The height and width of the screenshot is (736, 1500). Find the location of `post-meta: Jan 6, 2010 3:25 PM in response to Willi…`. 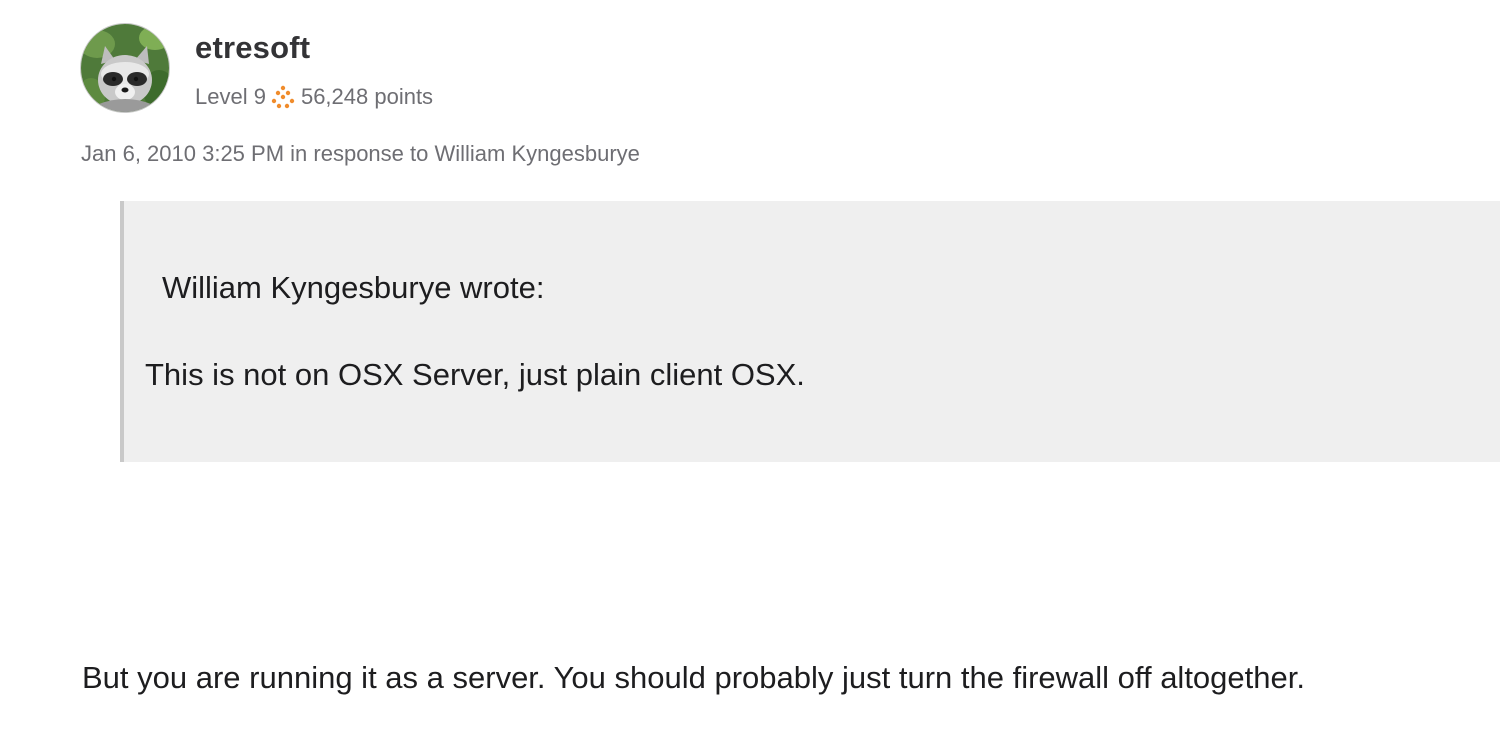

post-meta: Jan 6, 2010 3:25 PM in response to Willi… is located at coordinates (360, 154).